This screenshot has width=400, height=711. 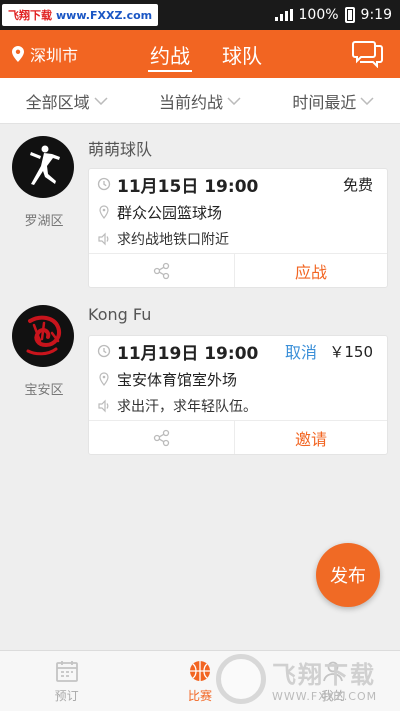 I want to click on city-label: 深圳市, so click(x=54, y=55).